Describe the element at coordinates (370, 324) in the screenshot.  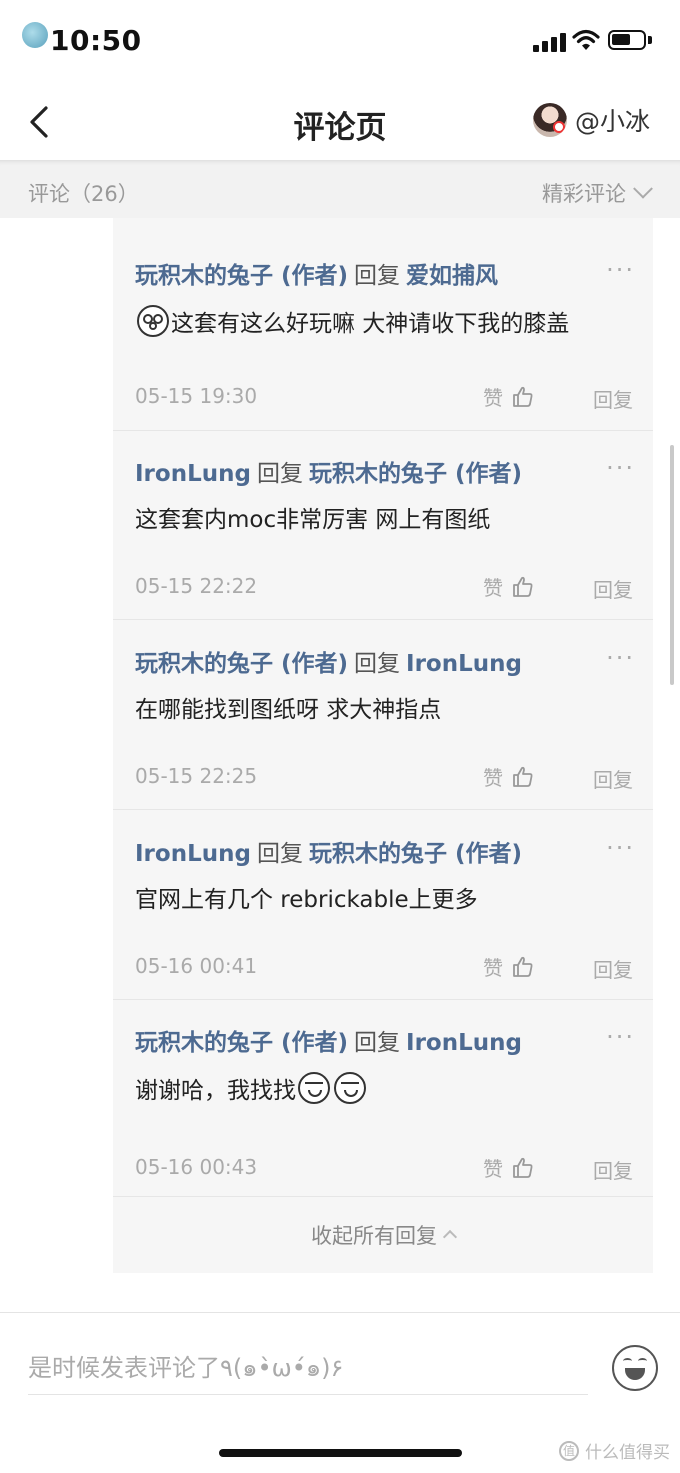
I see `reply-text: 这套有这么好玩嘛 大神请收下我的膝盖` at that location.